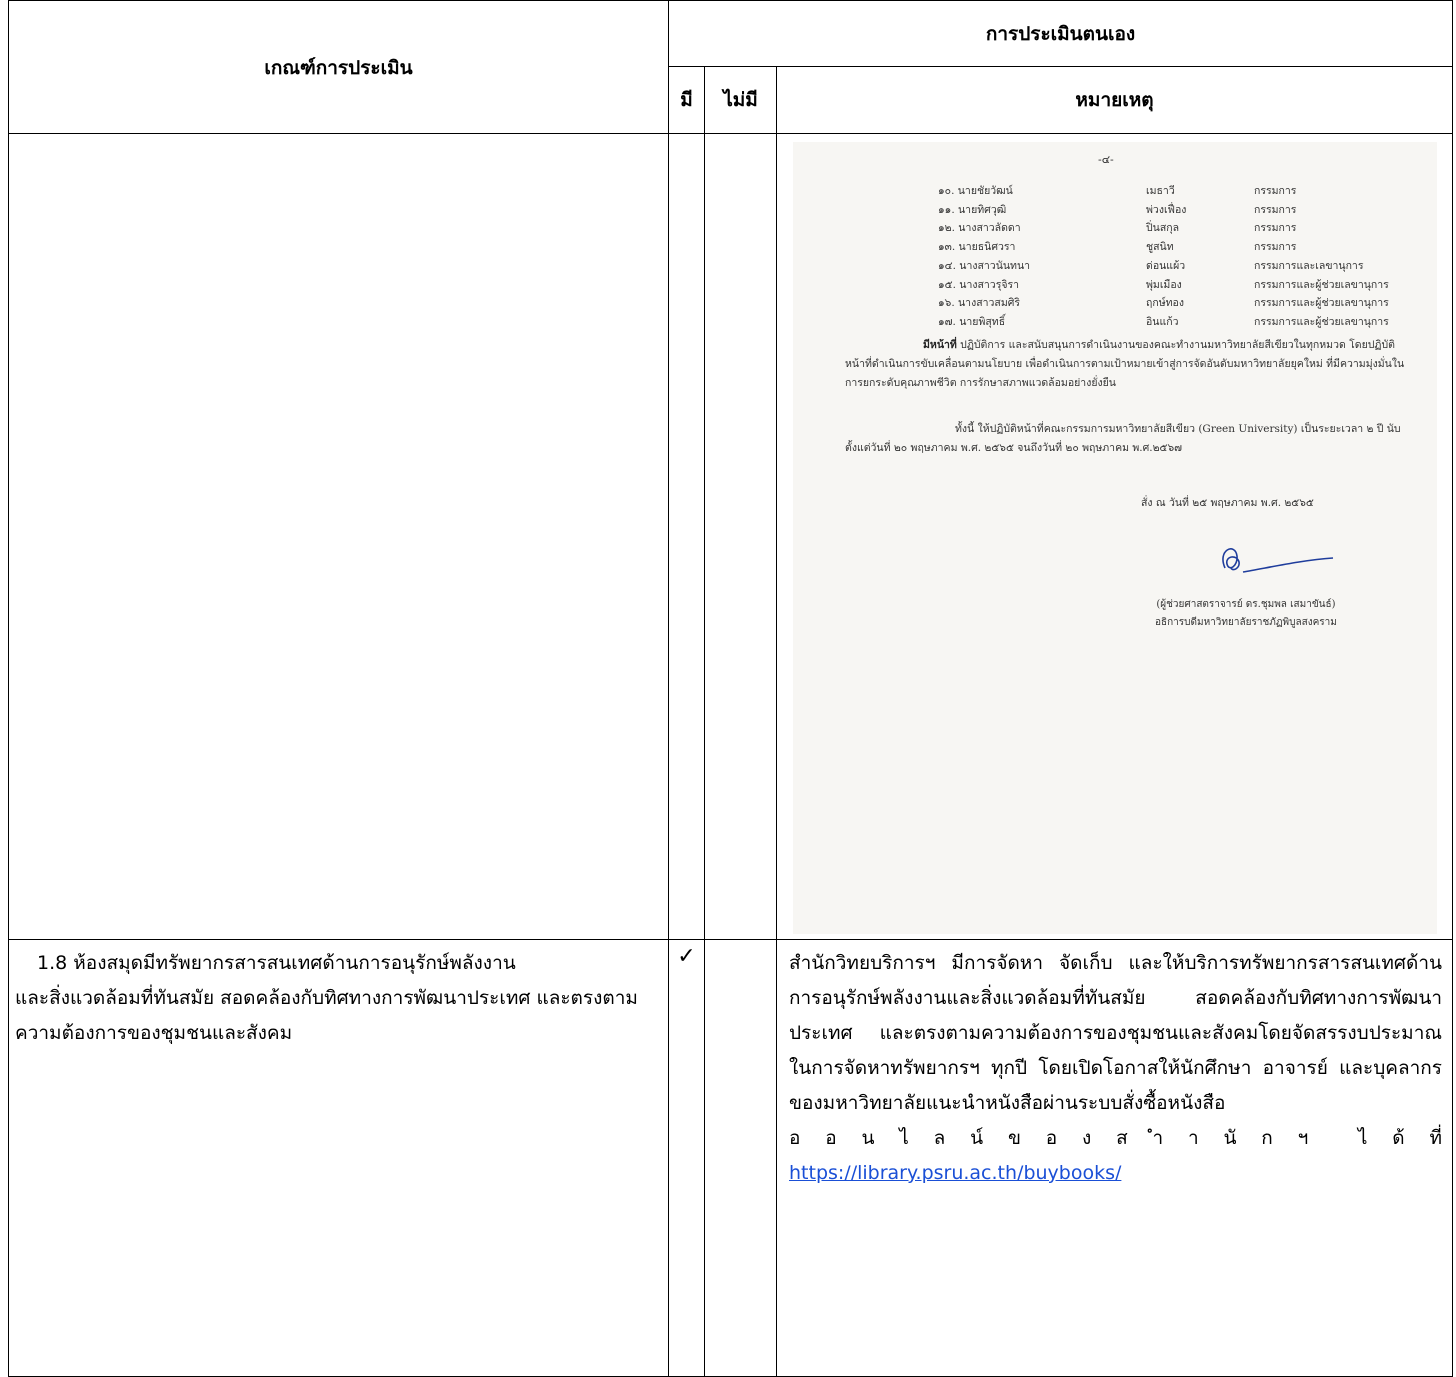  I want to click on member-name: ๑๒. นางสาวลัดดา, so click(979, 228).